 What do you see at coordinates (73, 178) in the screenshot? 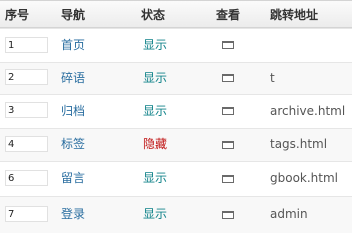
I see `nav-name-link: 留言` at bounding box center [73, 178].